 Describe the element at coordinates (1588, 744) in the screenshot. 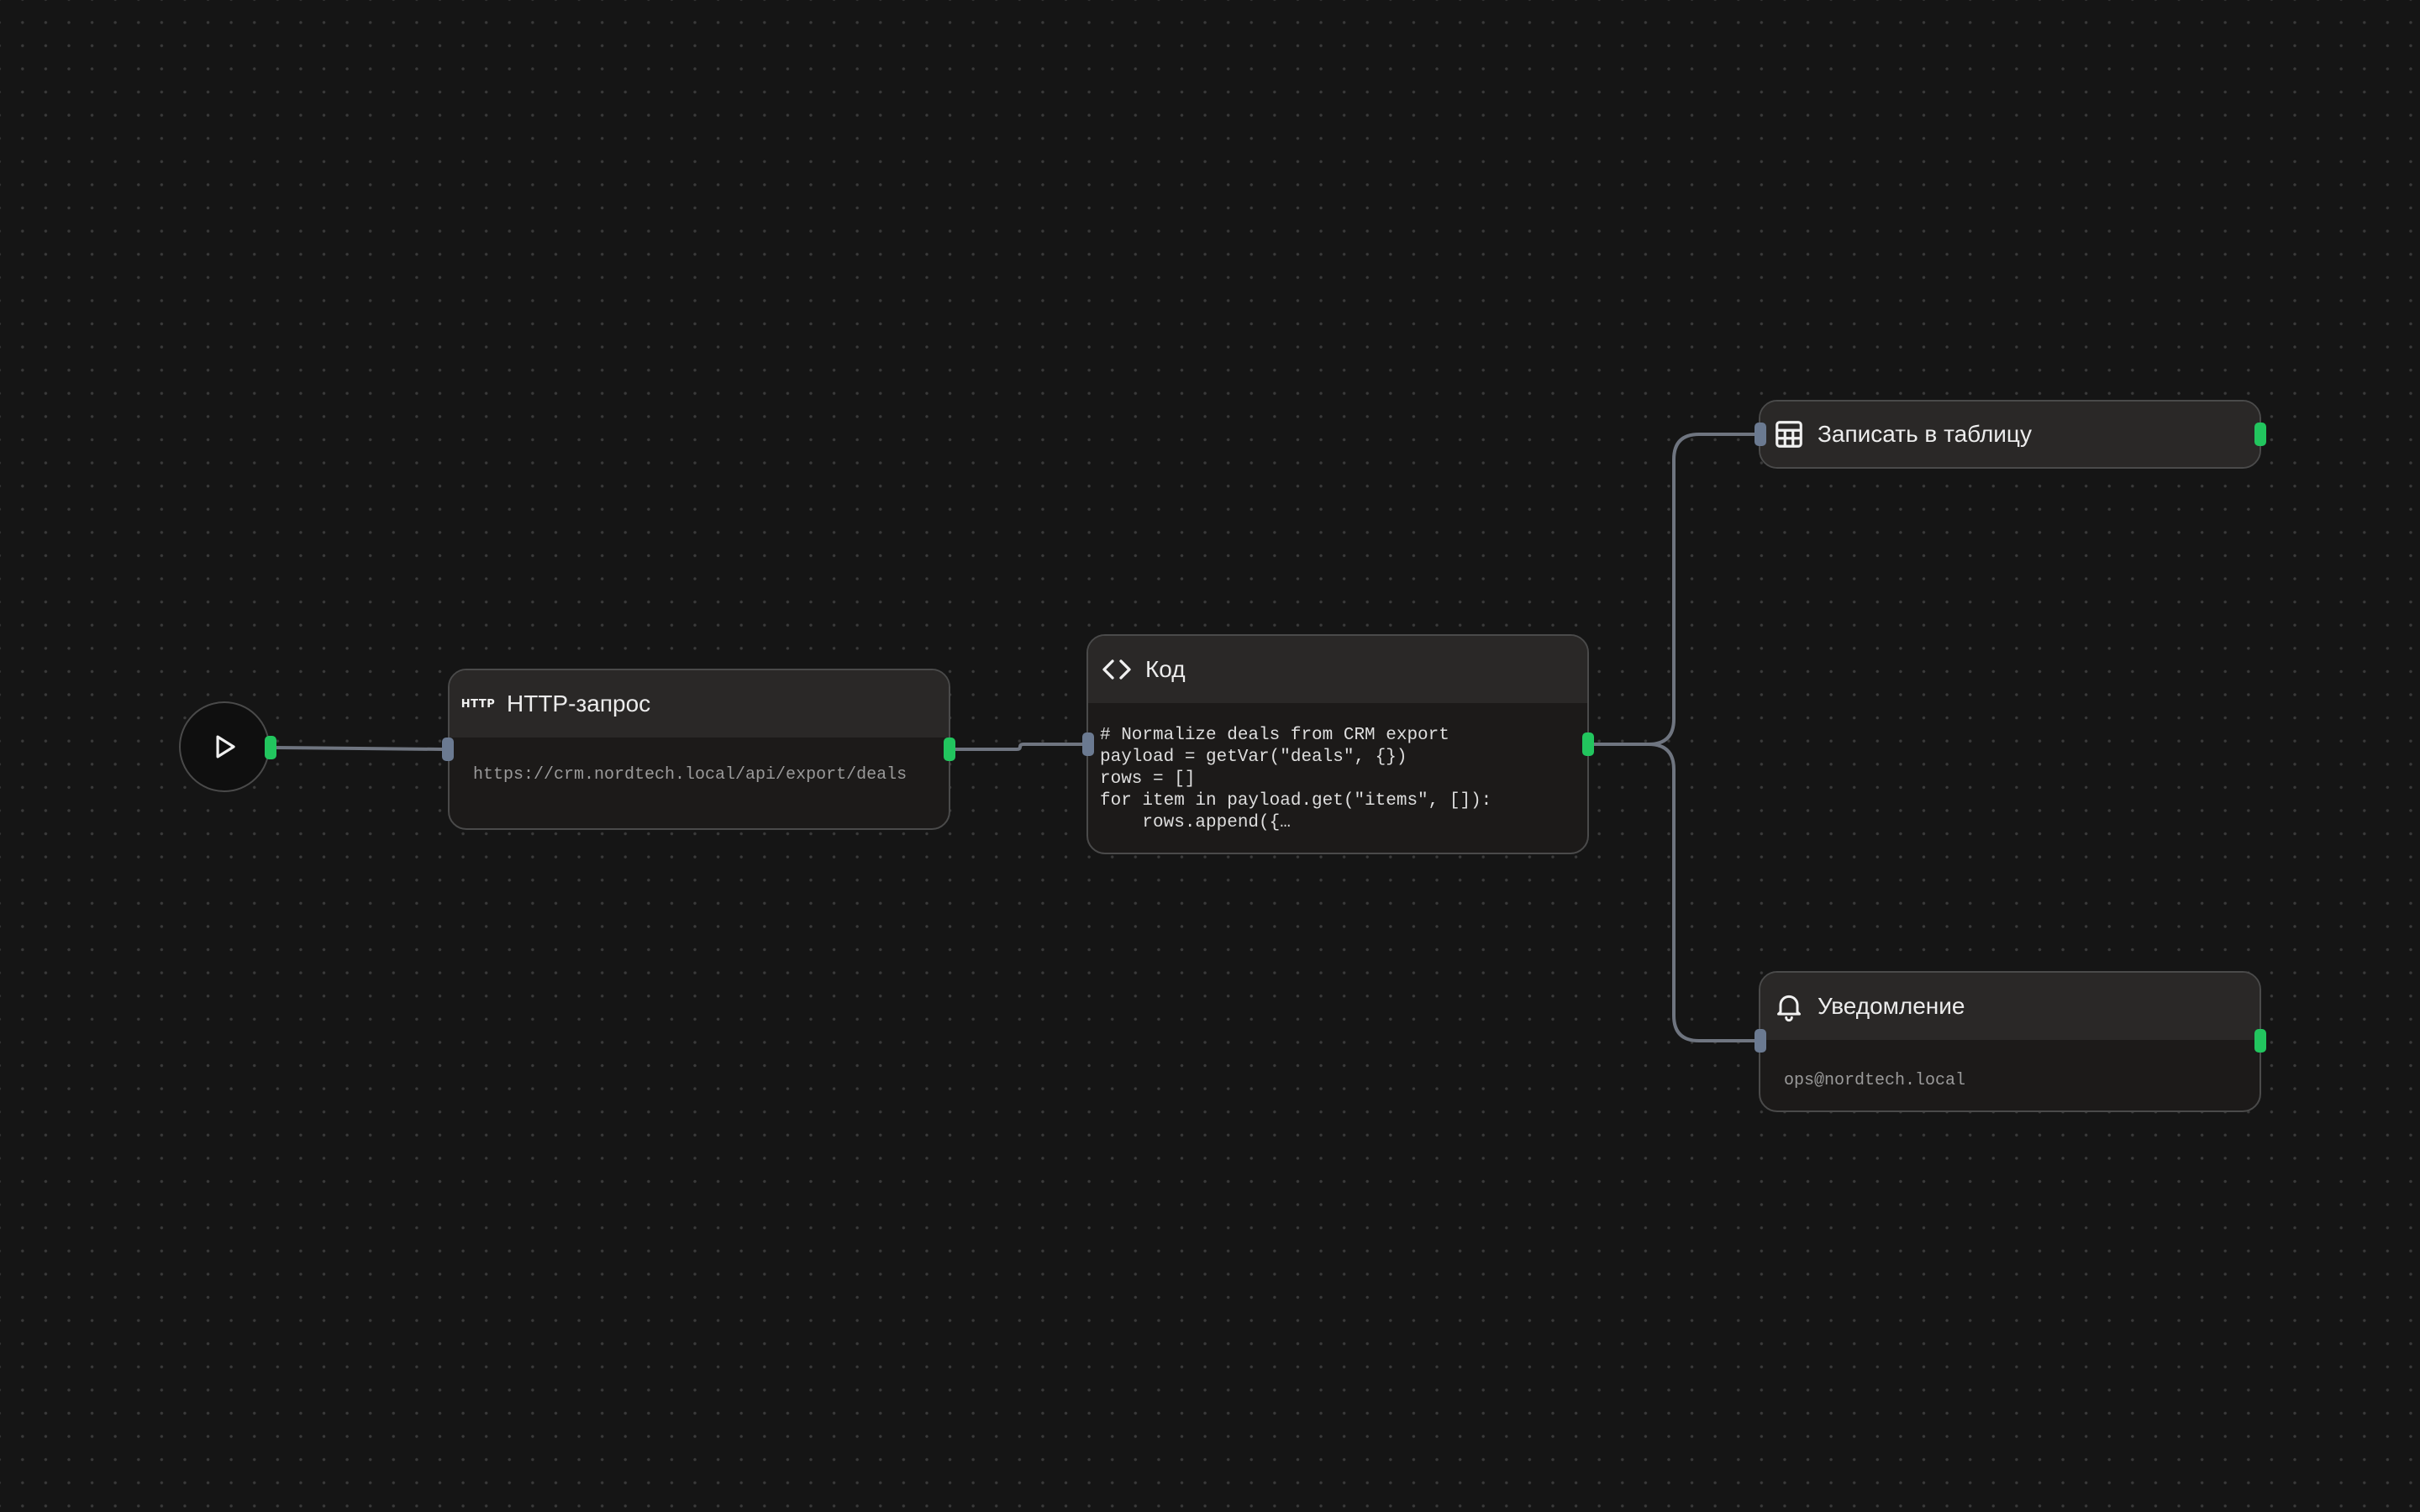

I see `code-output-handle` at that location.